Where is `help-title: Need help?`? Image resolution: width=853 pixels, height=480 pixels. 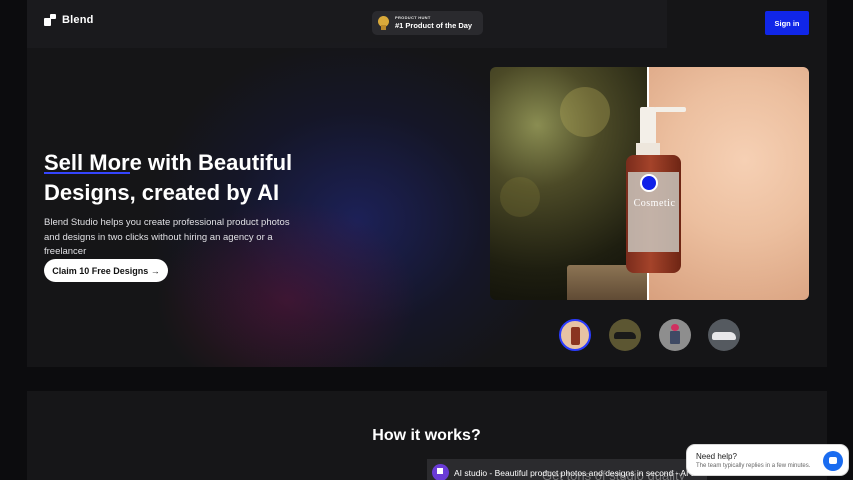 help-title: Need help? is located at coordinates (716, 456).